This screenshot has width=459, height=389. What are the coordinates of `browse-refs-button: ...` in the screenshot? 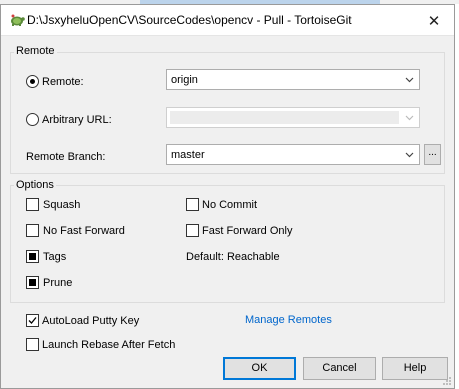 It's located at (432, 154).